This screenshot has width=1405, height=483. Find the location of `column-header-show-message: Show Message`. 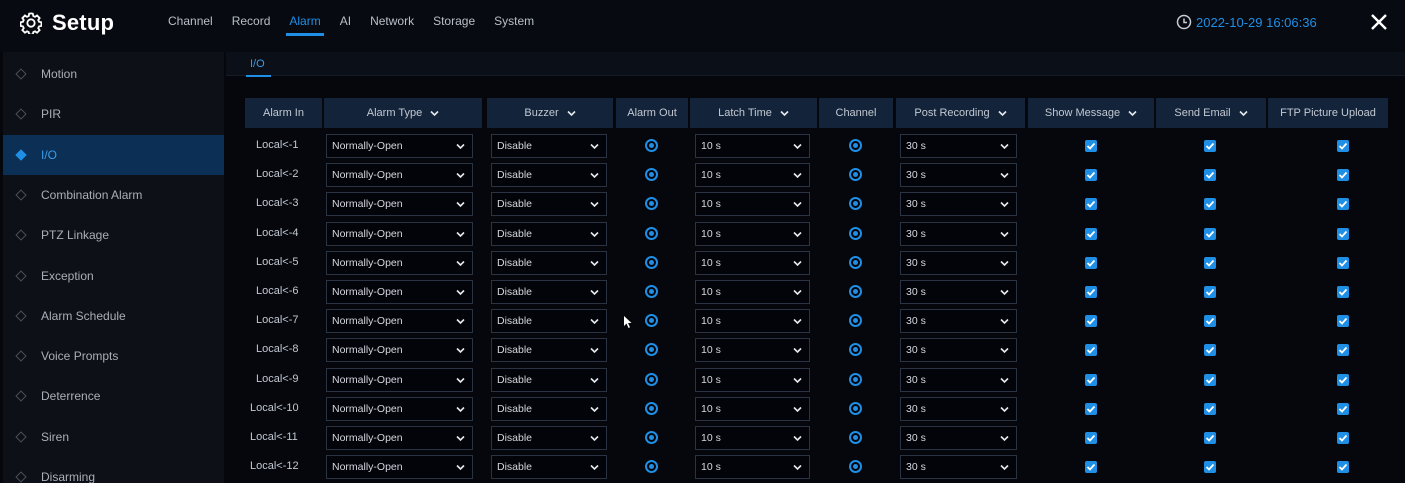

column-header-show-message: Show Message is located at coordinates (1091, 113).